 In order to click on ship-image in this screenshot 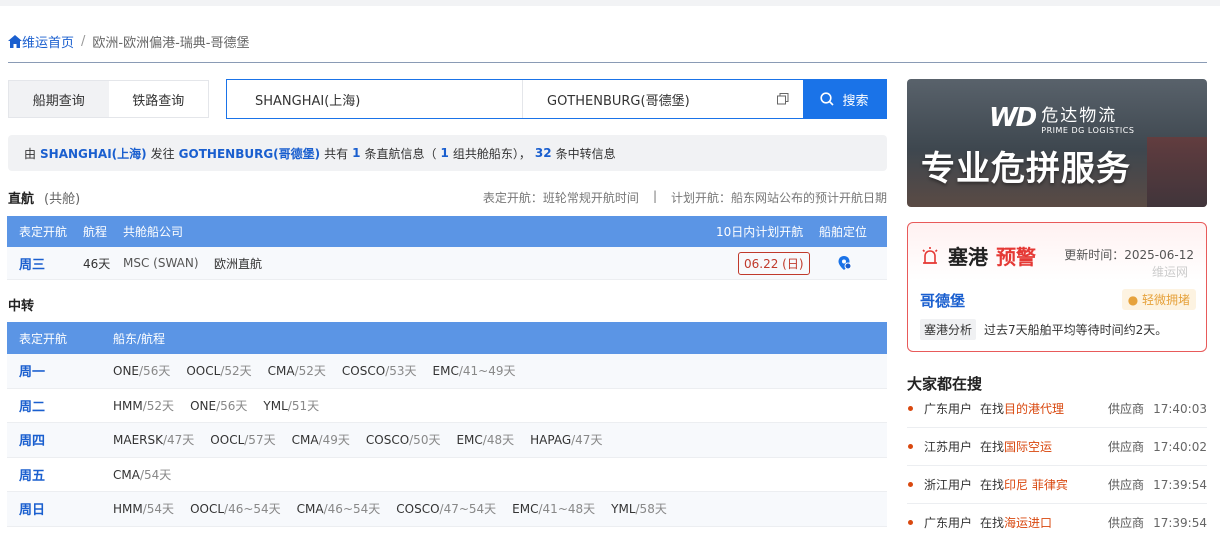, I will do `click(1177, 172)`.